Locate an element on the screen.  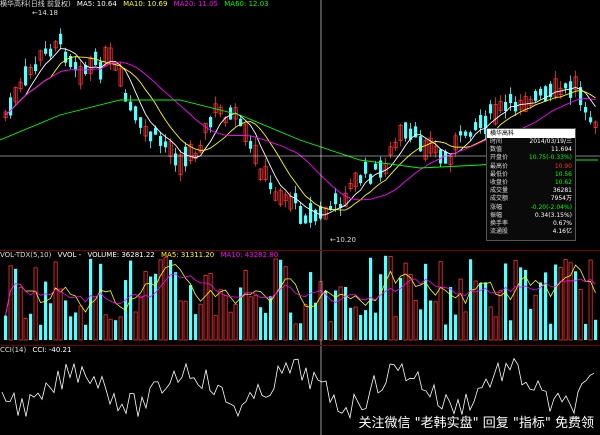
info-row-key: 成交额 is located at coordinates (499, 199).